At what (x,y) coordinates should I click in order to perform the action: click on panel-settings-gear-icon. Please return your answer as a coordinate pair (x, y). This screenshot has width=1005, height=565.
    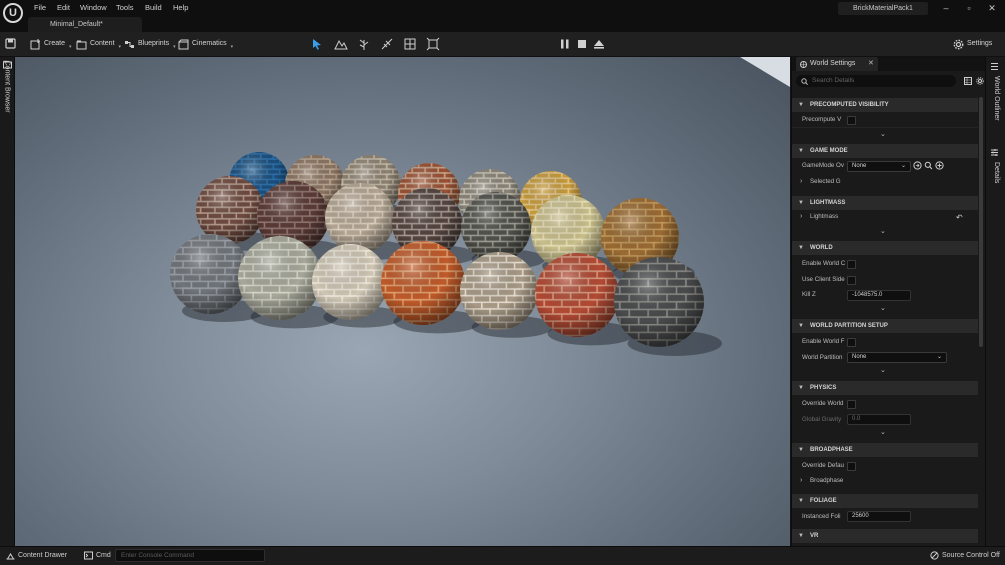
    Looking at the image, I should click on (980, 82).